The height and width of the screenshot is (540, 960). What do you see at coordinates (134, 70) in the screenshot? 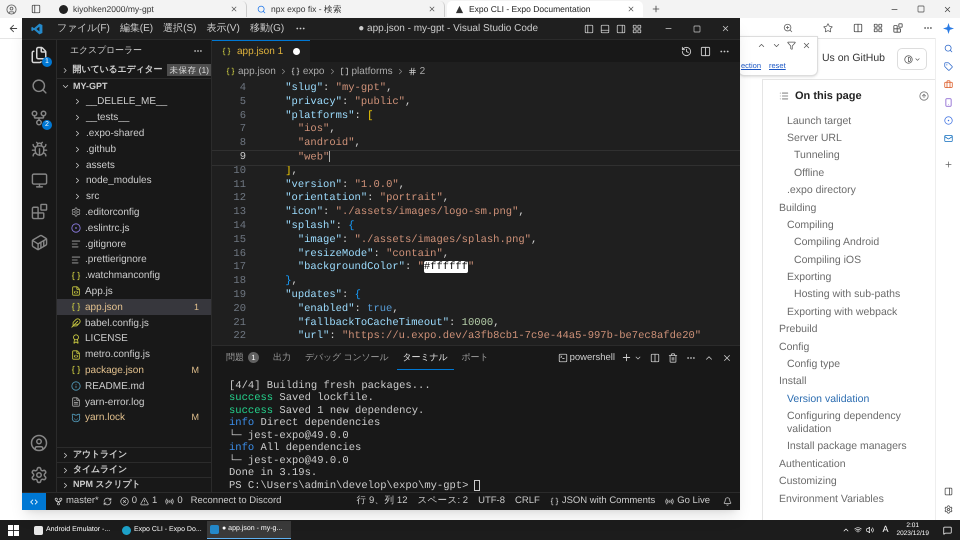
I see `open-editors-header: 開いているエディター 未保存 (1)` at bounding box center [134, 70].